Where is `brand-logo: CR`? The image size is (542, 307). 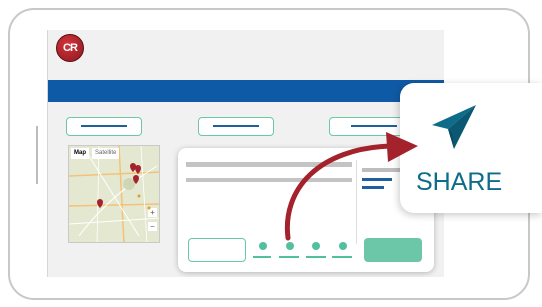 brand-logo: CR is located at coordinates (70, 48).